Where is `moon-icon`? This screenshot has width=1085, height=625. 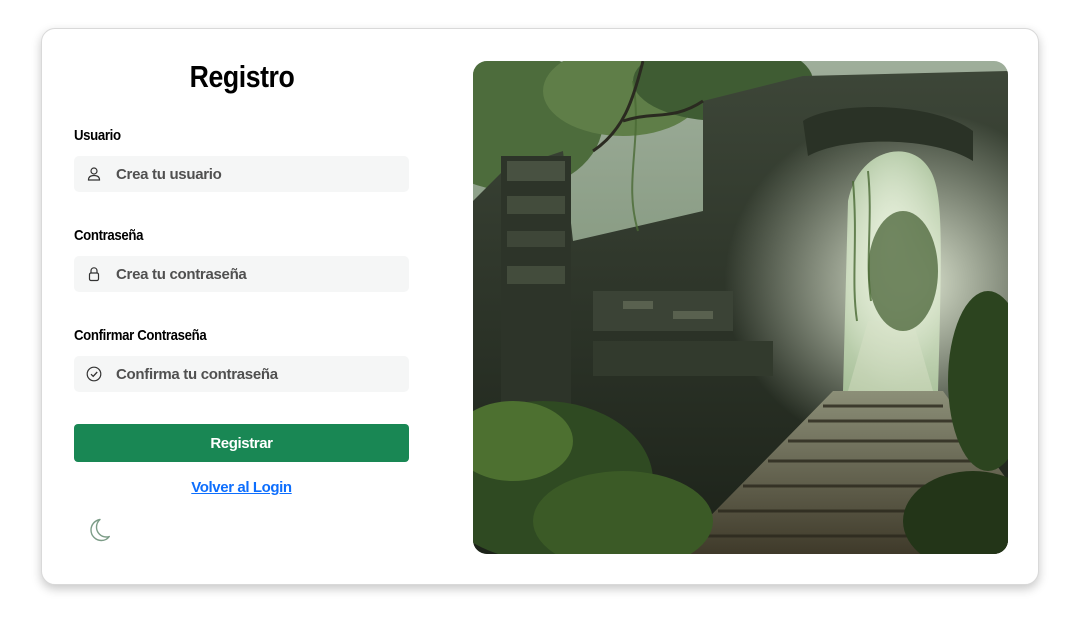
moon-icon is located at coordinates (98, 530).